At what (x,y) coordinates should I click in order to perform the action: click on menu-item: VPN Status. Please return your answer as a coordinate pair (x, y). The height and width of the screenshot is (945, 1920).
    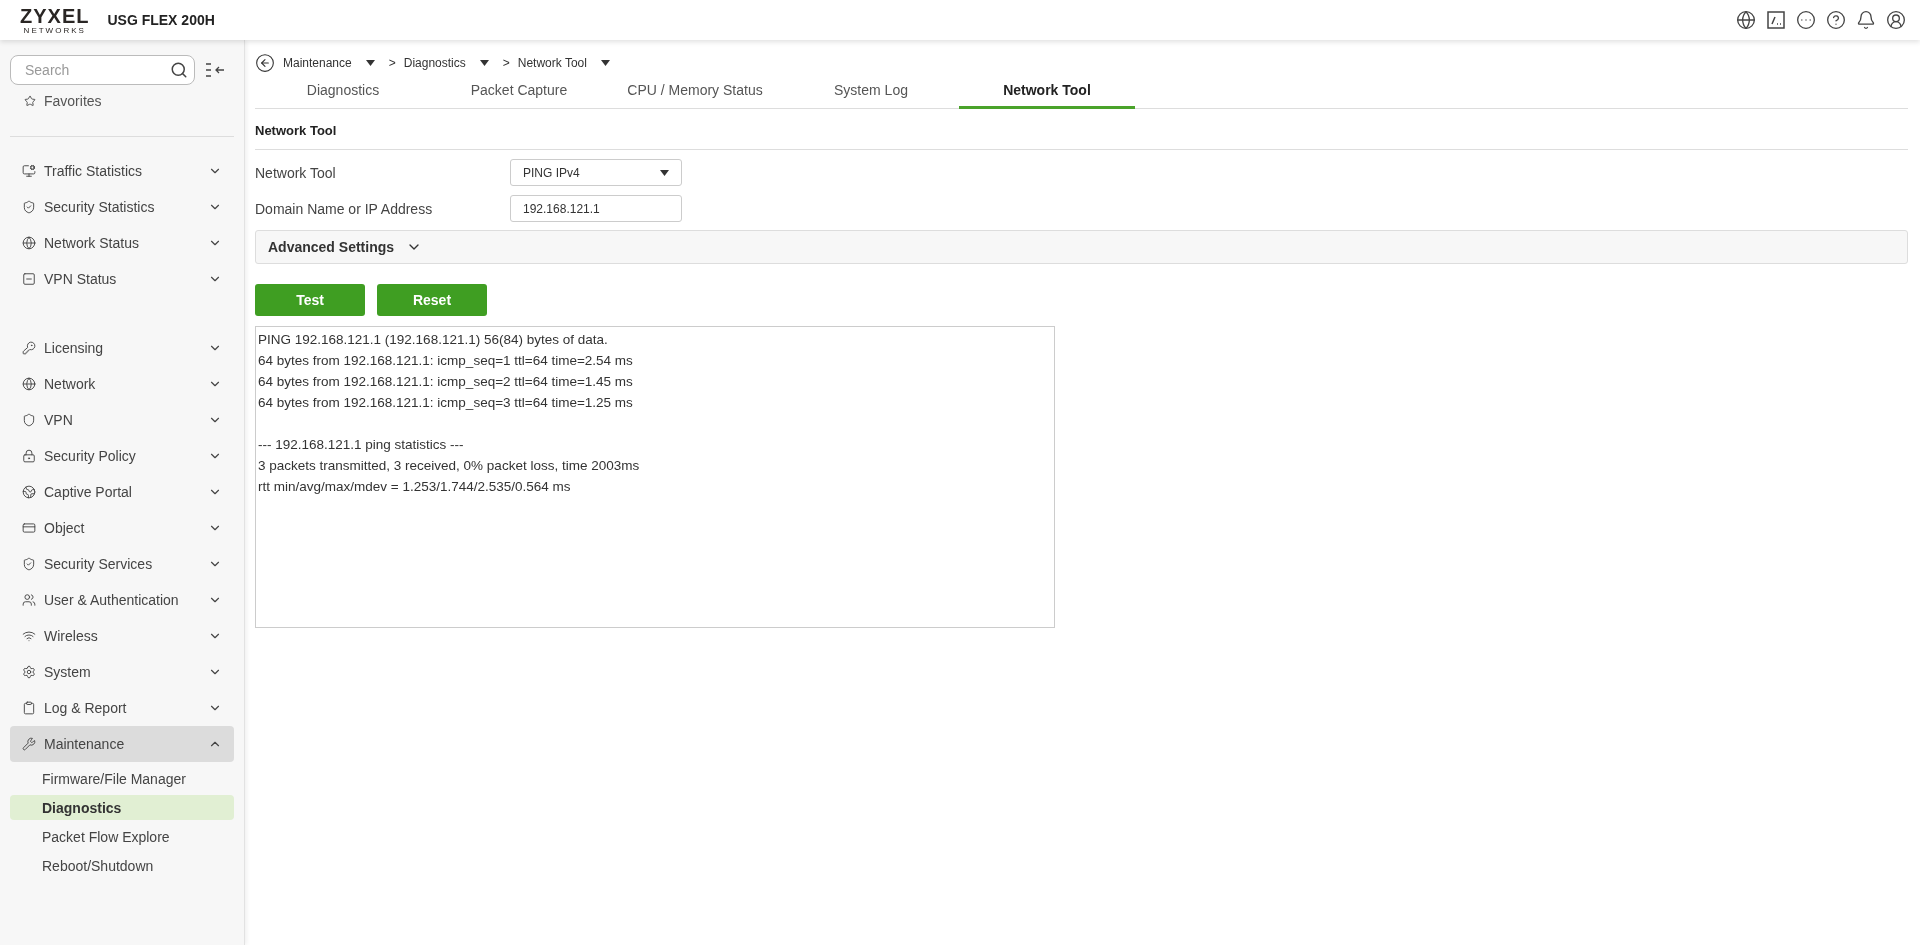
    Looking at the image, I should click on (122, 279).